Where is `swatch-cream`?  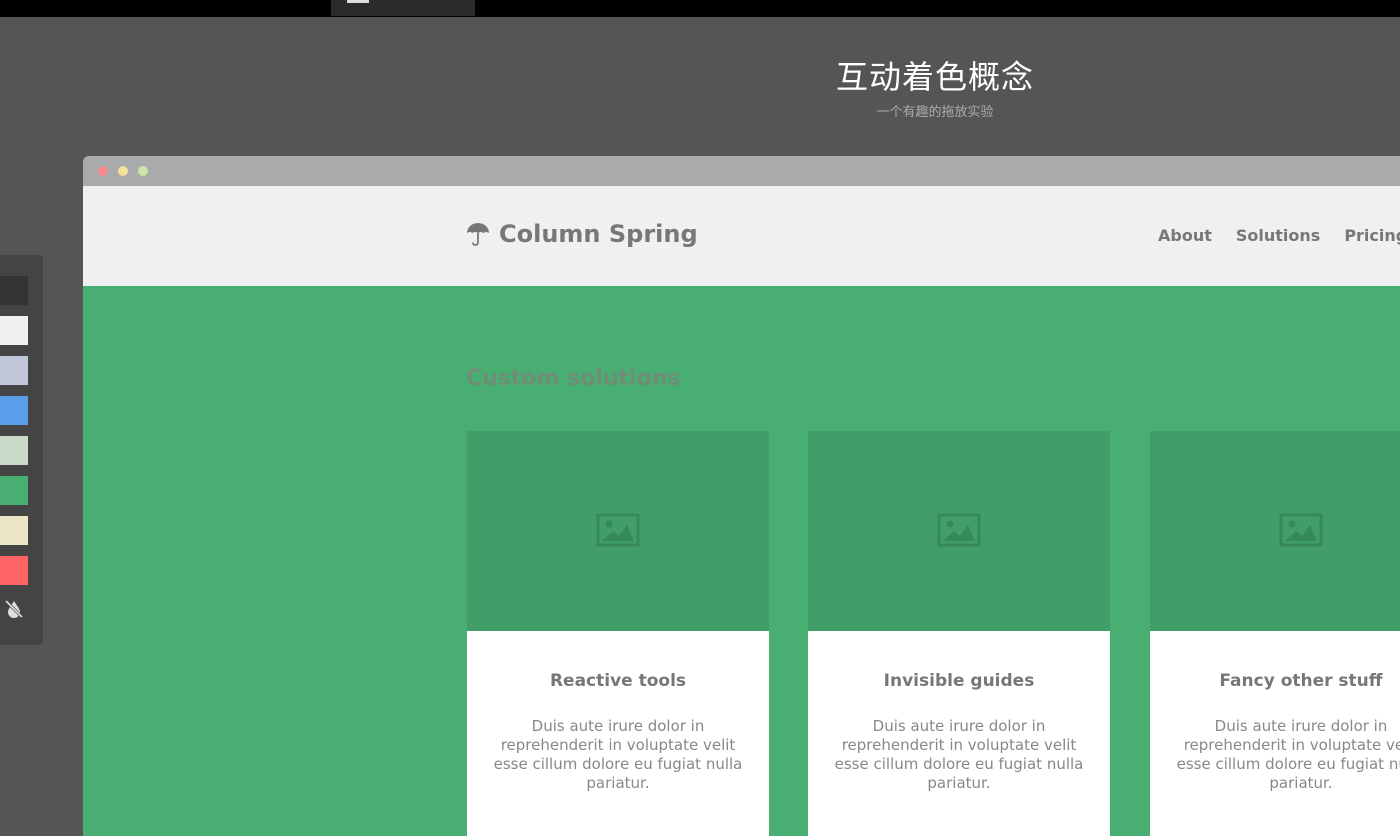 swatch-cream is located at coordinates (14, 530).